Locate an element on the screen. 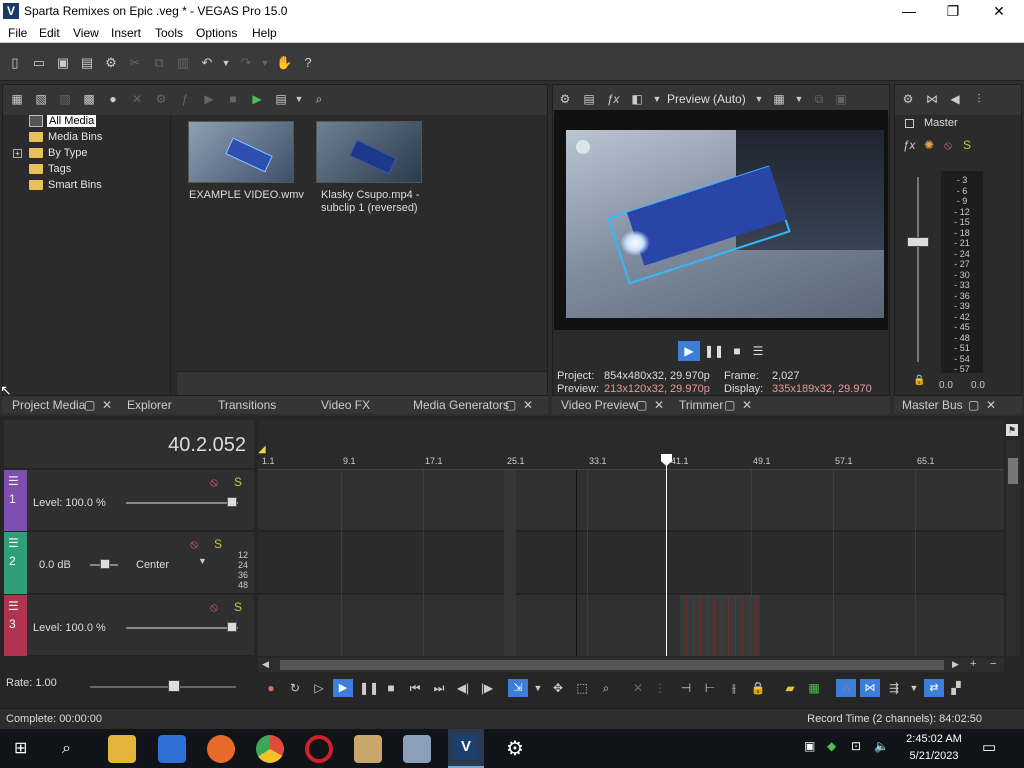 This screenshot has width=1024, height=768. tab-project-media-undock-icon: ▢ is located at coordinates (89, 405).